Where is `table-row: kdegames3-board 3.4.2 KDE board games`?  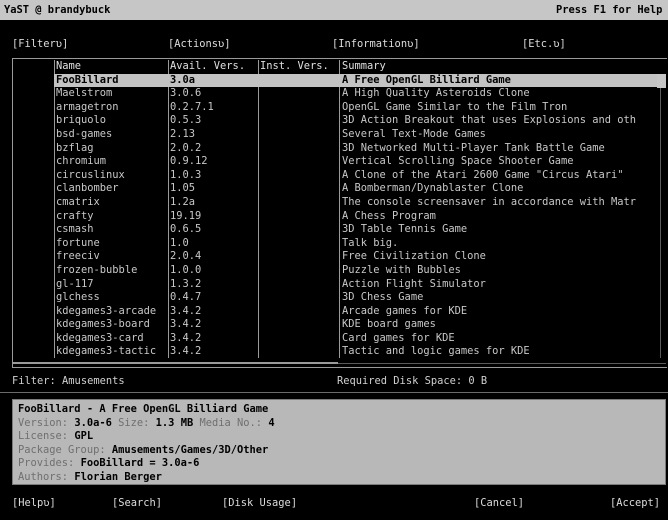 table-row: kdegames3-board 3.4.2 KDE board games is located at coordinates (360, 325).